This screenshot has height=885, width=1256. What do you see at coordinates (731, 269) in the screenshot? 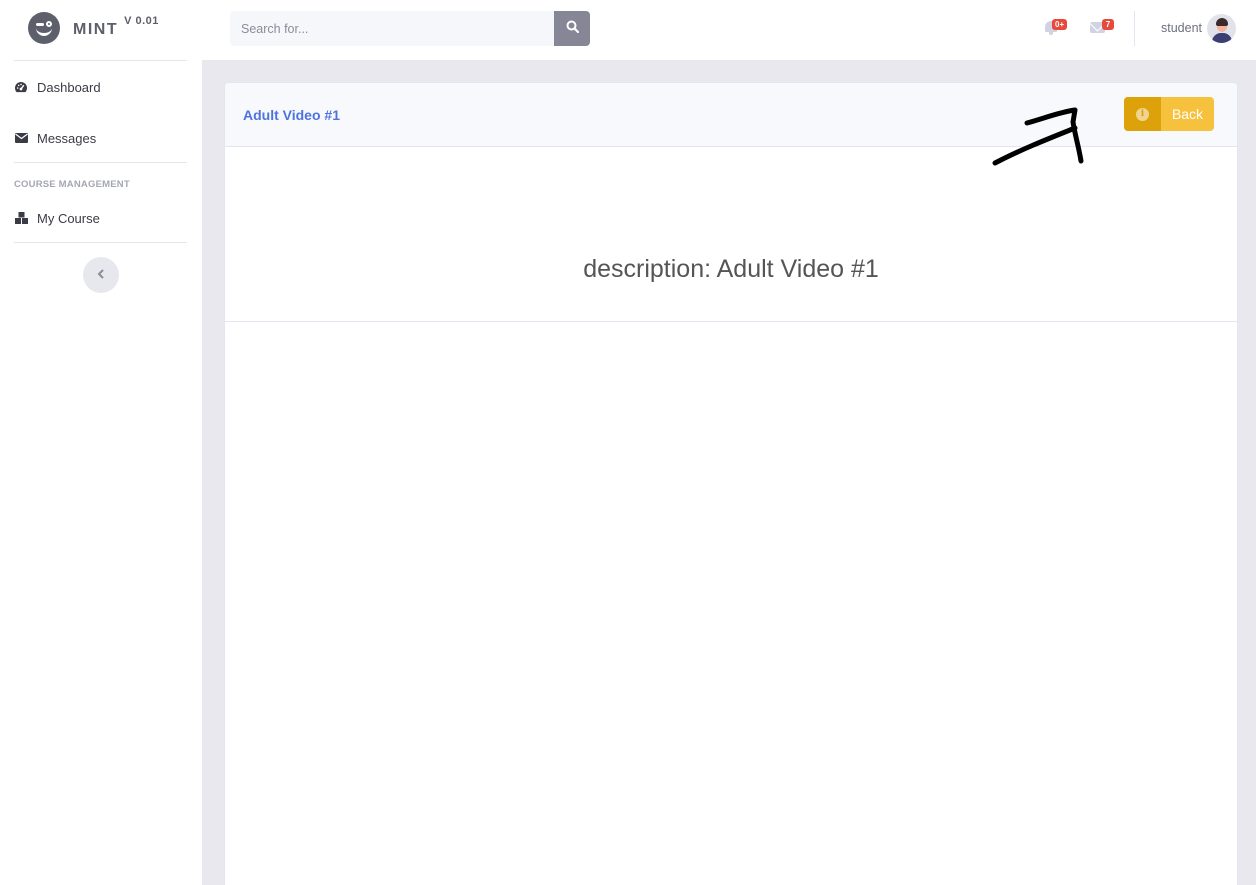
I see `description-text: description: Adult Video #1` at bounding box center [731, 269].